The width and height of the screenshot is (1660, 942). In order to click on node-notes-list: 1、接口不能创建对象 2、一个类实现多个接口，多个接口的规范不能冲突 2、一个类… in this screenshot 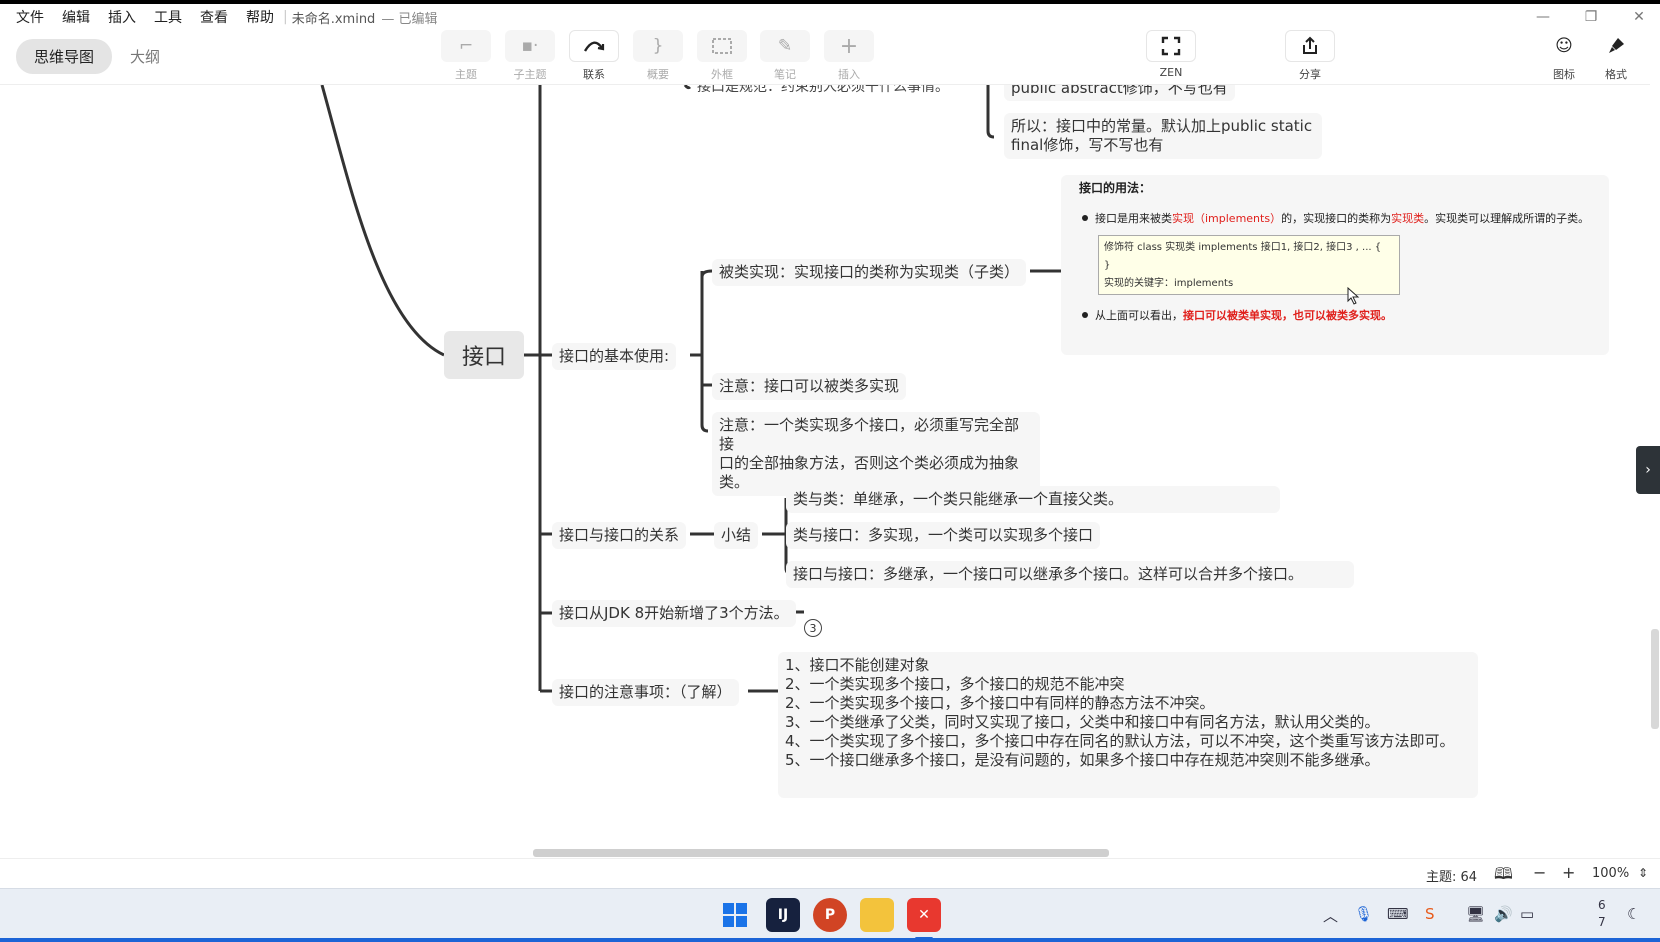, I will do `click(1128, 725)`.